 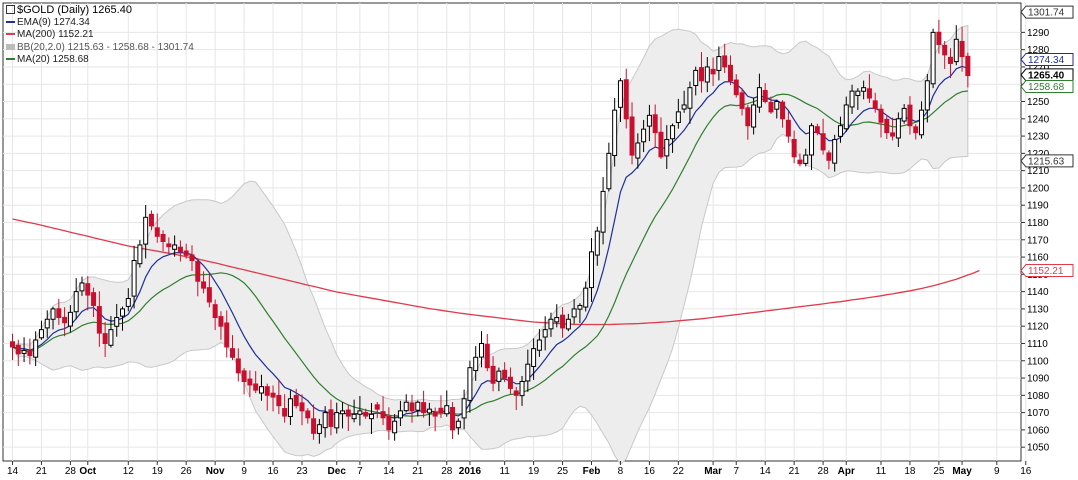 What do you see at coordinates (910, 471) in the screenshot?
I see `x-tick-label: 18` at bounding box center [910, 471].